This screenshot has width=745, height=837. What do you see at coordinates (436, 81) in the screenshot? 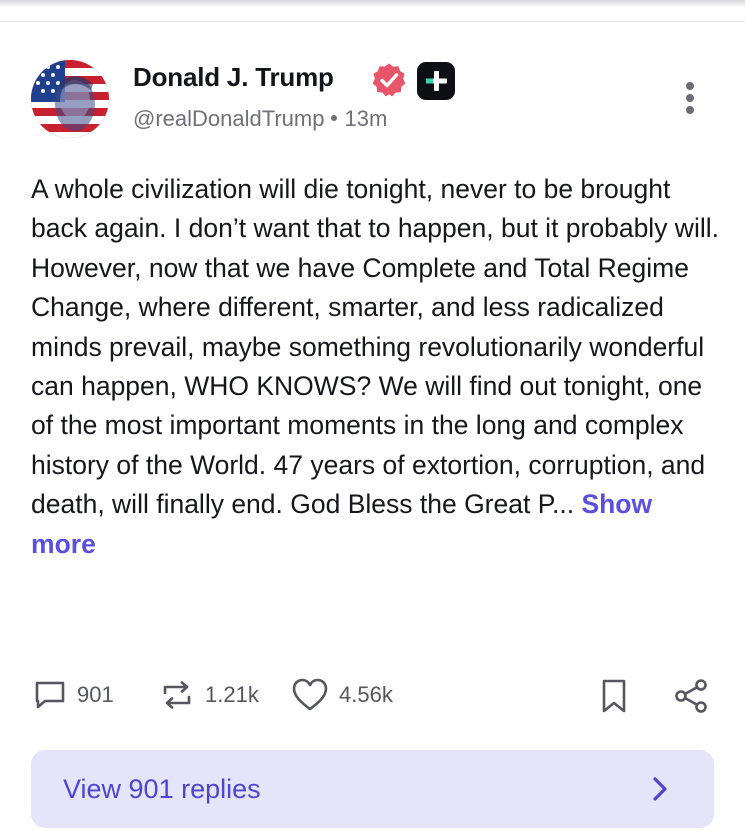
I see `plus-badge-icon` at bounding box center [436, 81].